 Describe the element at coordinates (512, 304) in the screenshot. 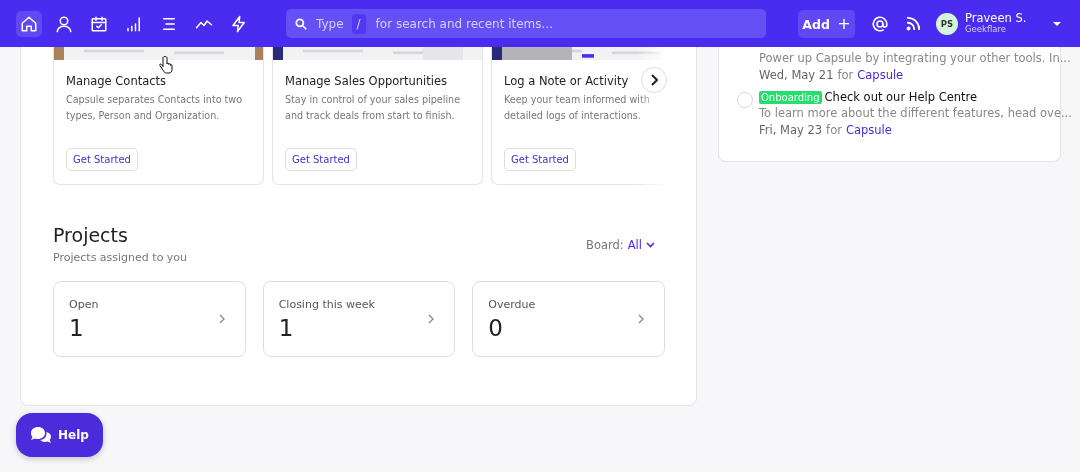

I see `stat-label: Overdue` at that location.